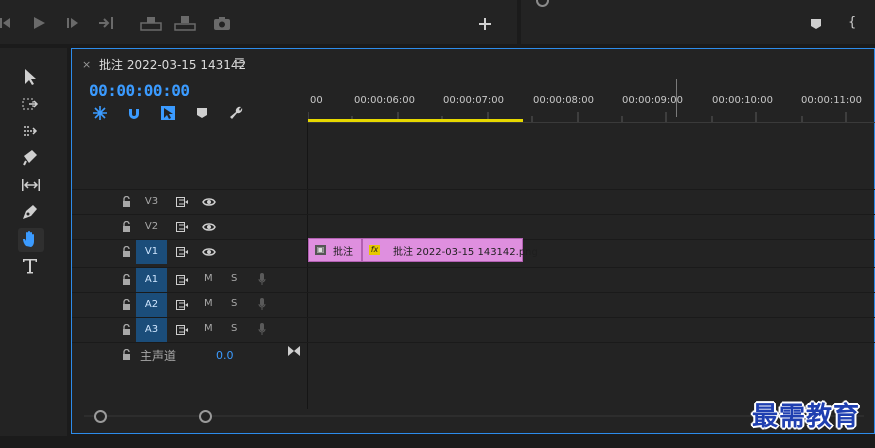  Describe the element at coordinates (316, 100) in the screenshot. I see `ruler-tick-label: 00` at that location.